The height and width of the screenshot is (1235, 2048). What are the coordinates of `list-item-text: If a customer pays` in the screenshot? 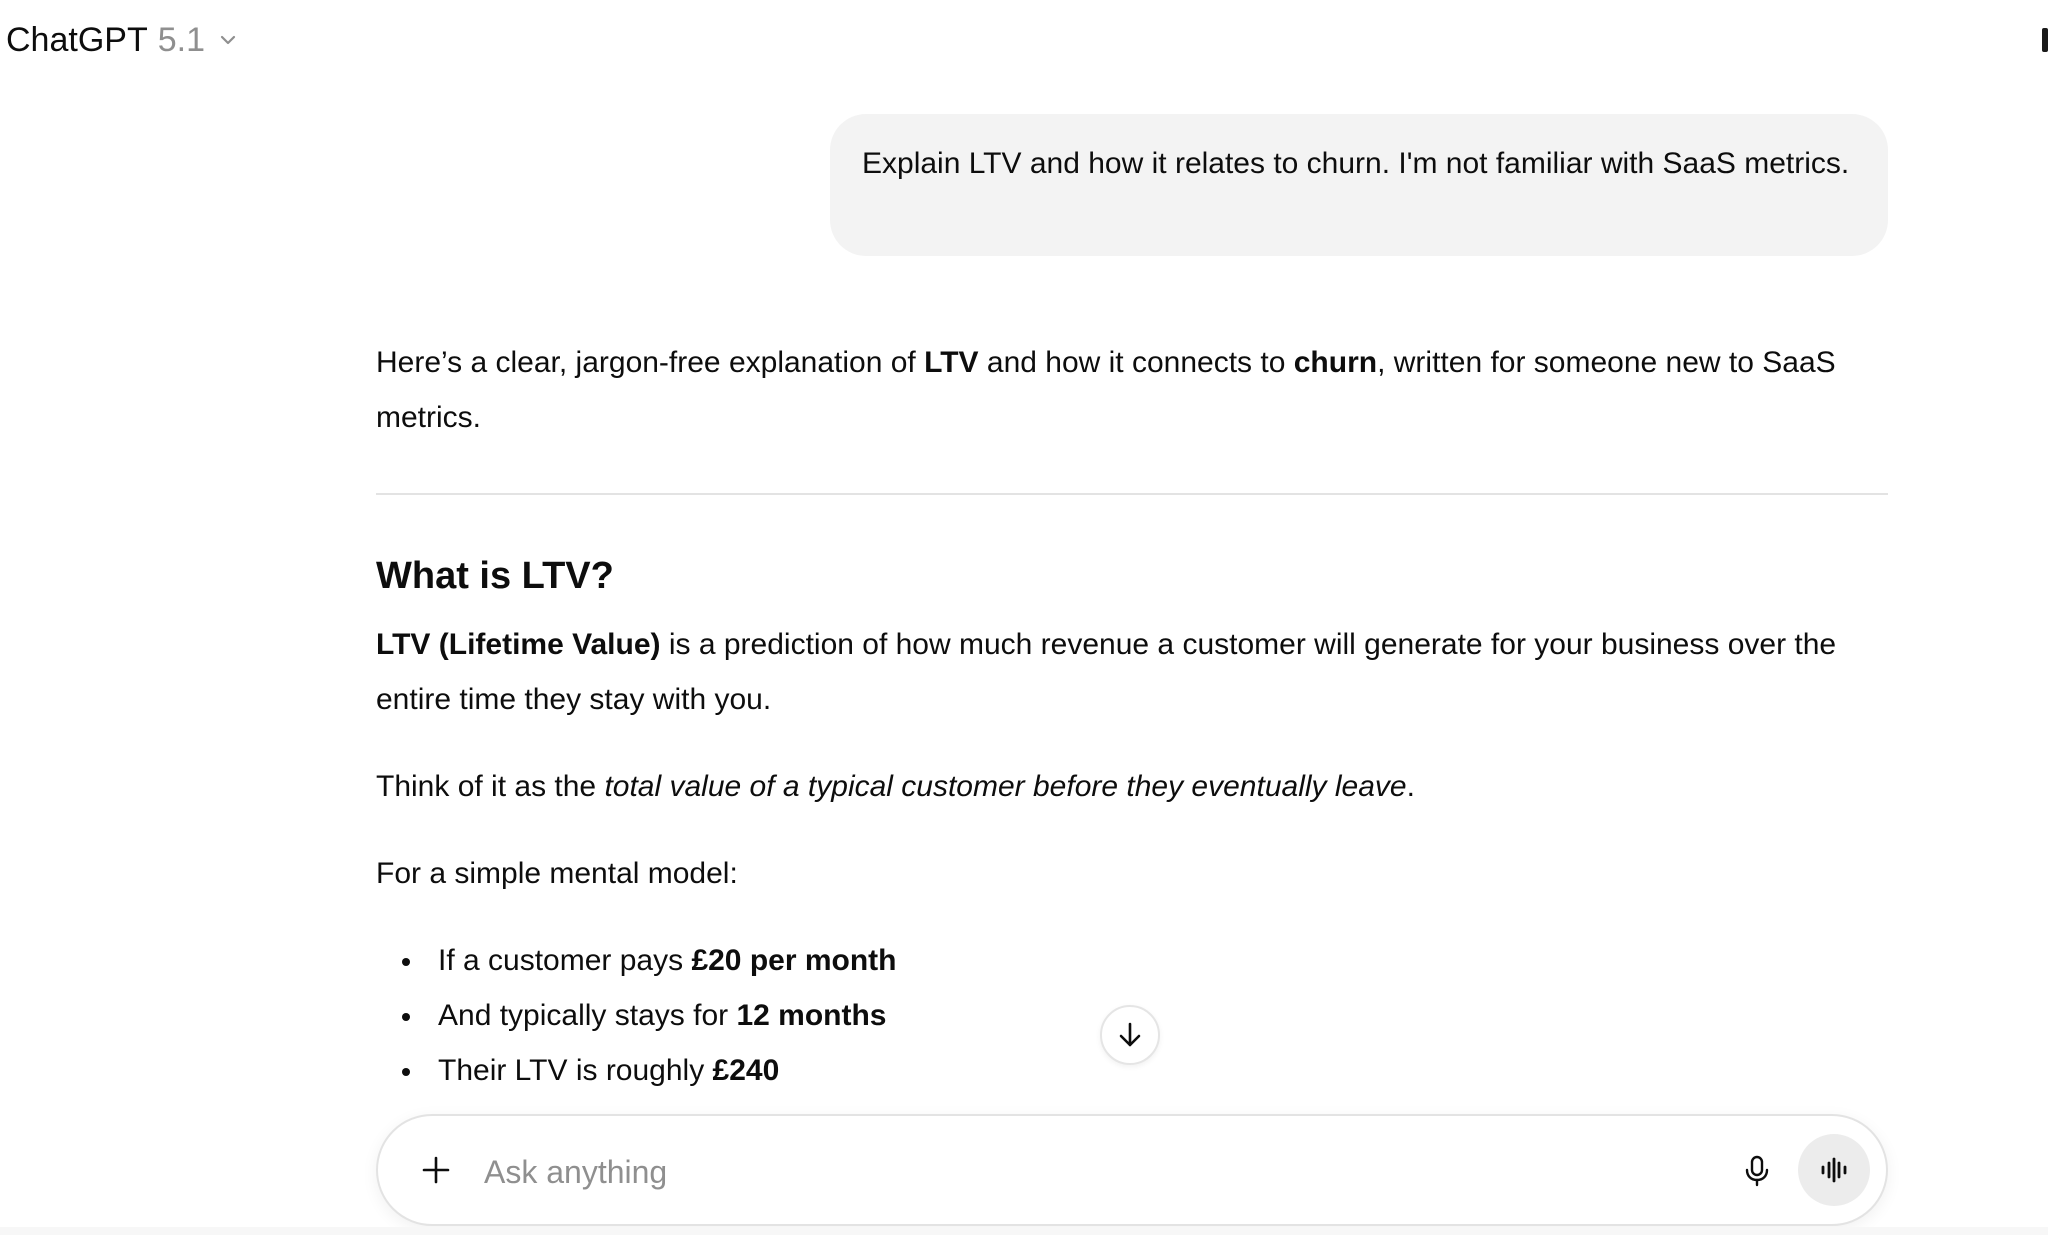 It's located at (565, 960).